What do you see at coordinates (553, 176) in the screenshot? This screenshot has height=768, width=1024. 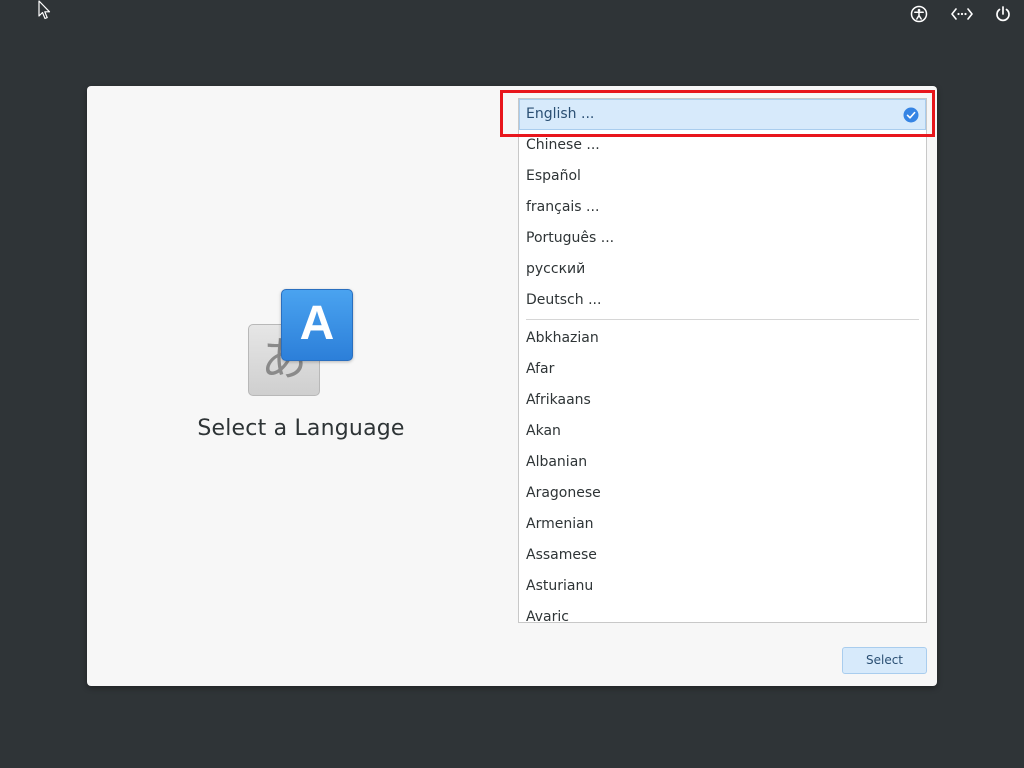 I see `language-item-label: Español` at bounding box center [553, 176].